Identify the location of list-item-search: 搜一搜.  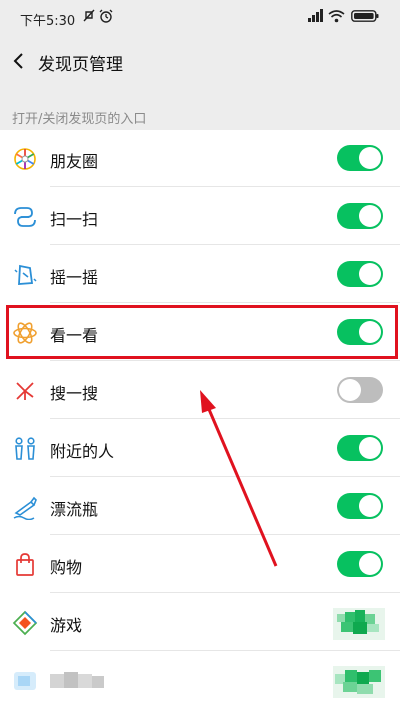
(200, 390).